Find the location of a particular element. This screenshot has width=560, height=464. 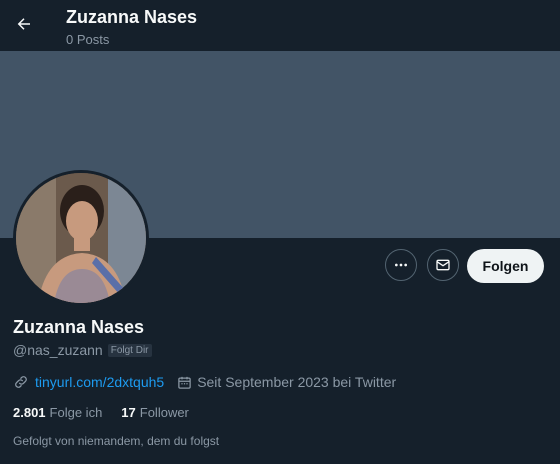

following-link: 2.801 Folge ich is located at coordinates (57, 412).